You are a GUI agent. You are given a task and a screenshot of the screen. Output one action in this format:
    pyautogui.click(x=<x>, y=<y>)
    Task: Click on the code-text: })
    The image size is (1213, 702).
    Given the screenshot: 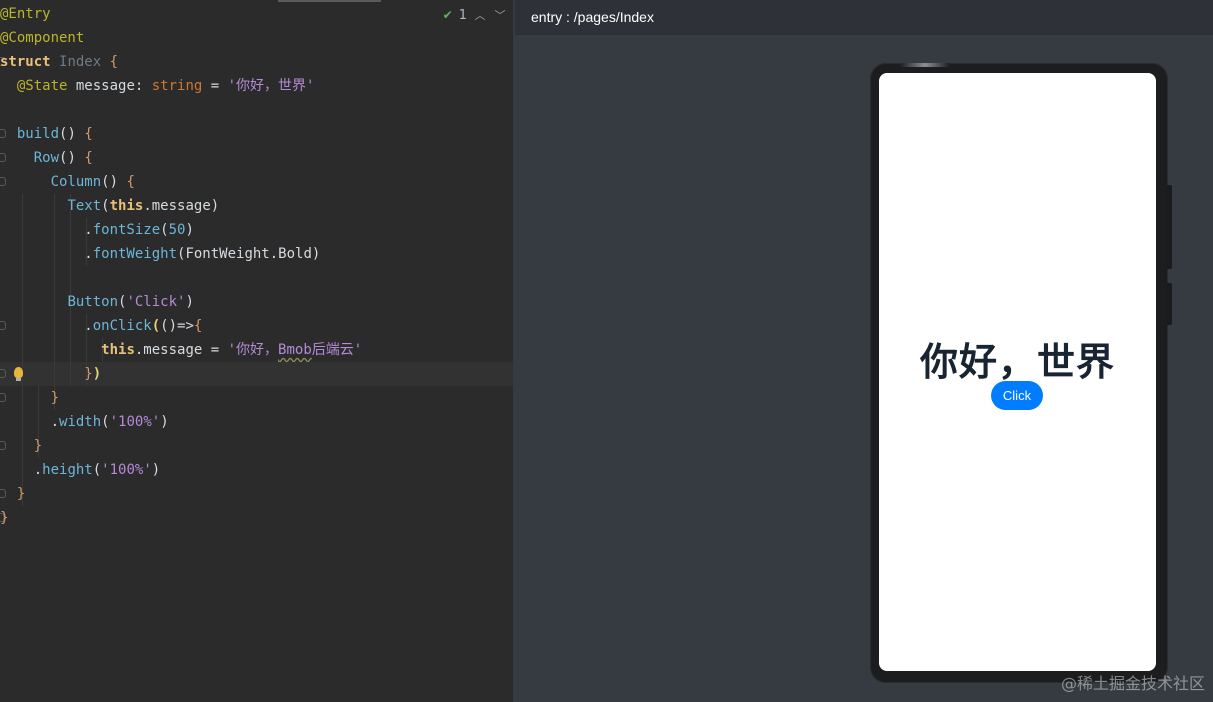 What is the action you would take?
    pyautogui.click(x=50, y=374)
    